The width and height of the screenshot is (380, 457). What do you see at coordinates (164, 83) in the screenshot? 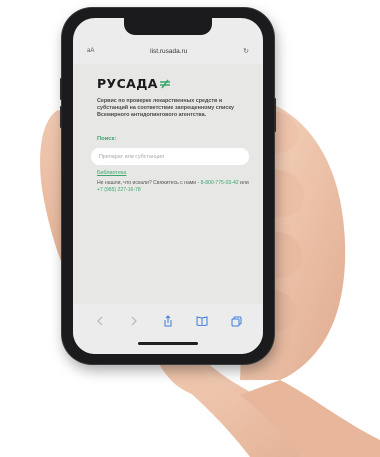
I see `logo-mark-icon` at bounding box center [164, 83].